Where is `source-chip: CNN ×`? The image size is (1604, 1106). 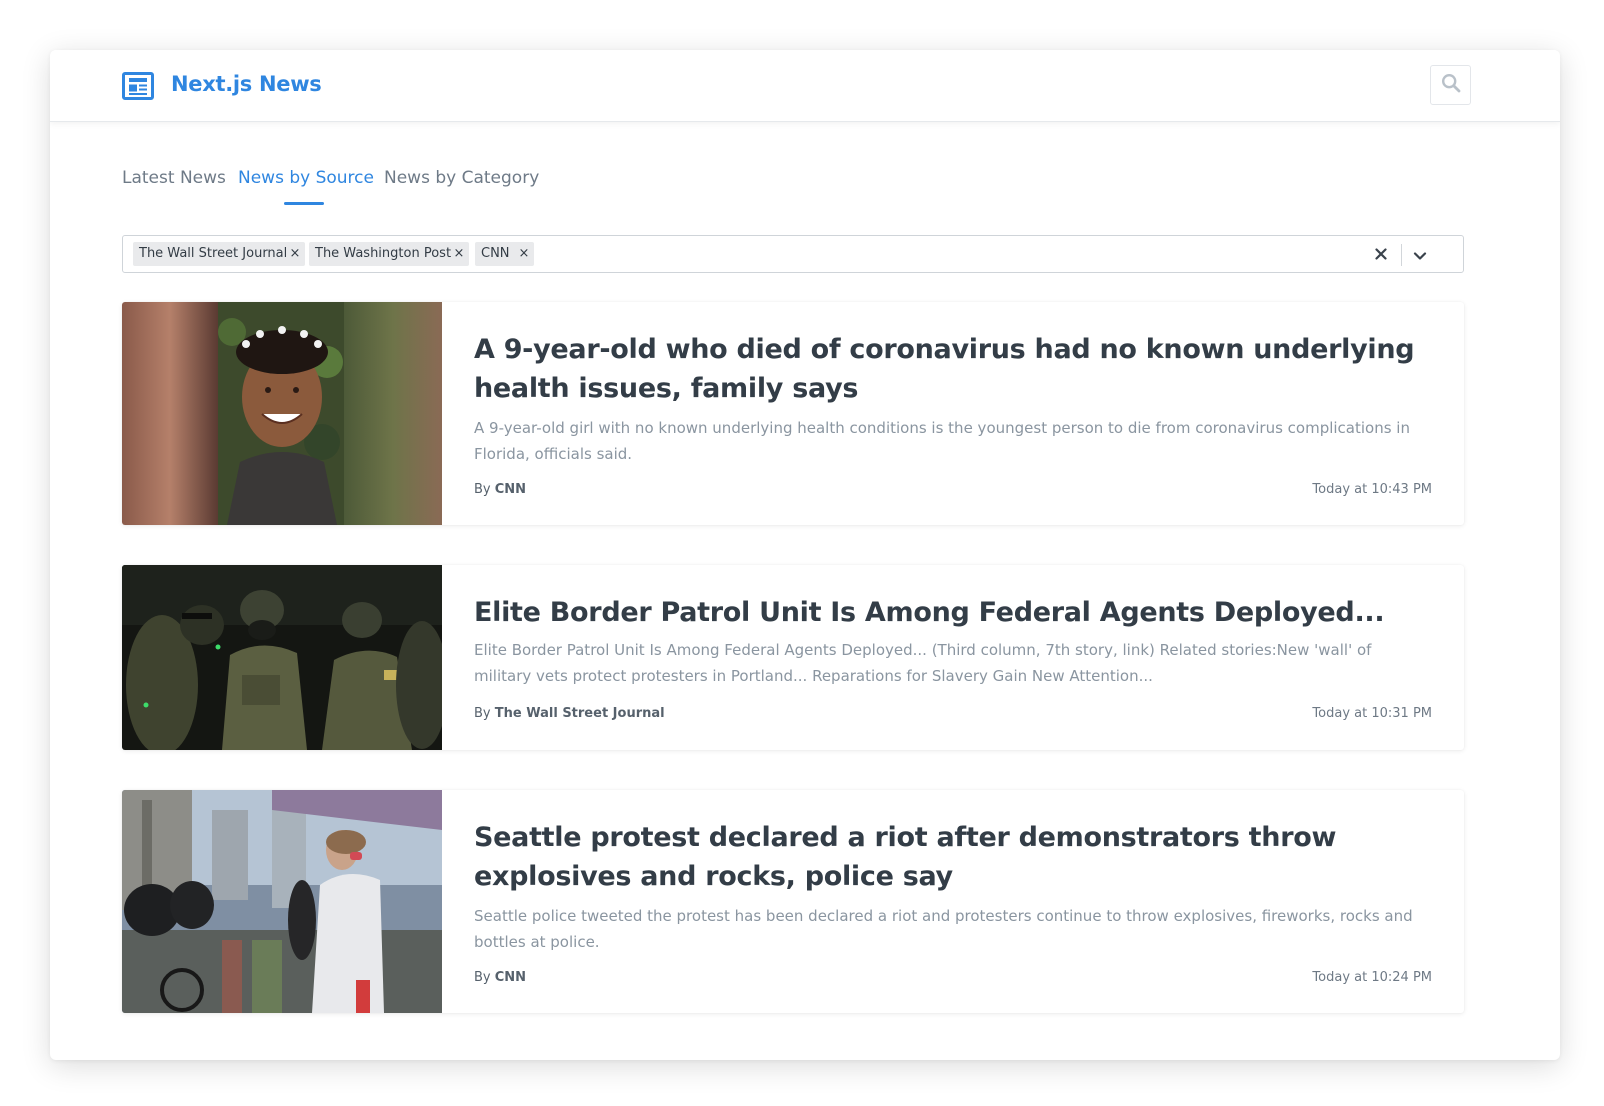
source-chip: CNN × is located at coordinates (504, 254).